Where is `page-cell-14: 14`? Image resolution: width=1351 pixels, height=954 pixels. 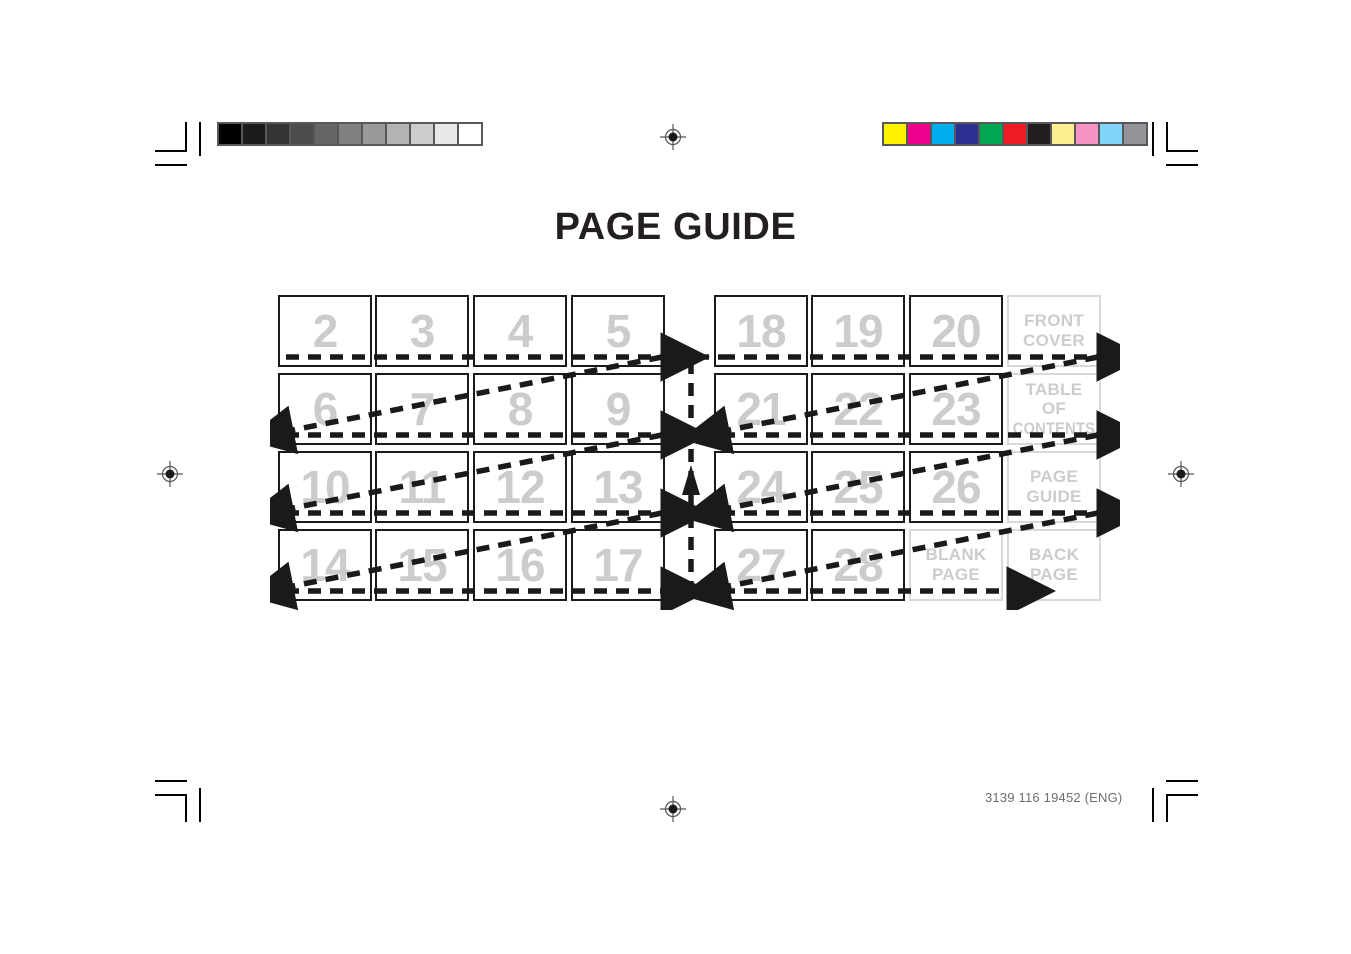 page-cell-14: 14 is located at coordinates (325, 565).